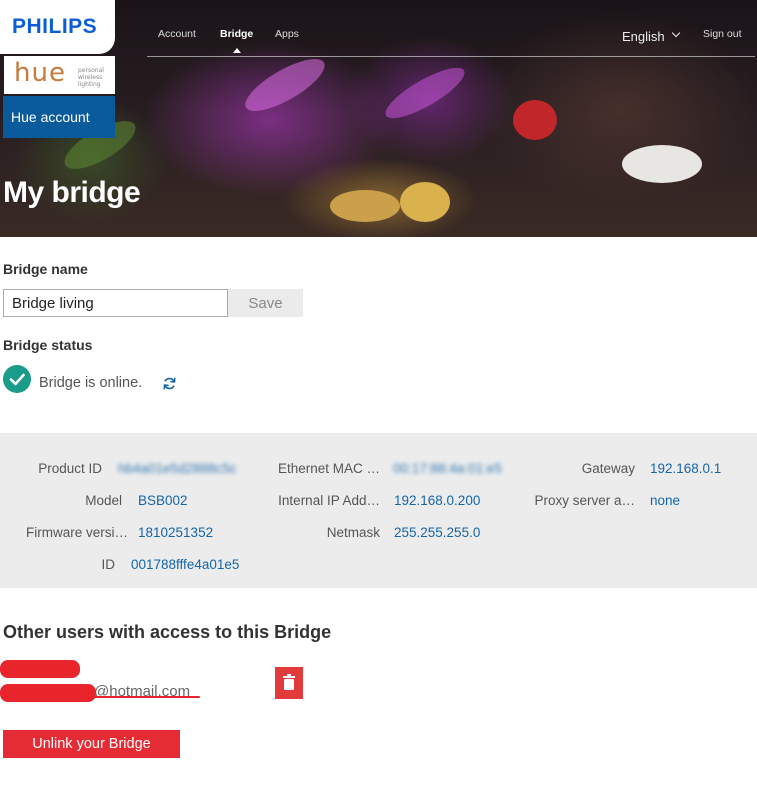 This screenshot has width=757, height=788. I want to click on refresh-icon, so click(169, 383).